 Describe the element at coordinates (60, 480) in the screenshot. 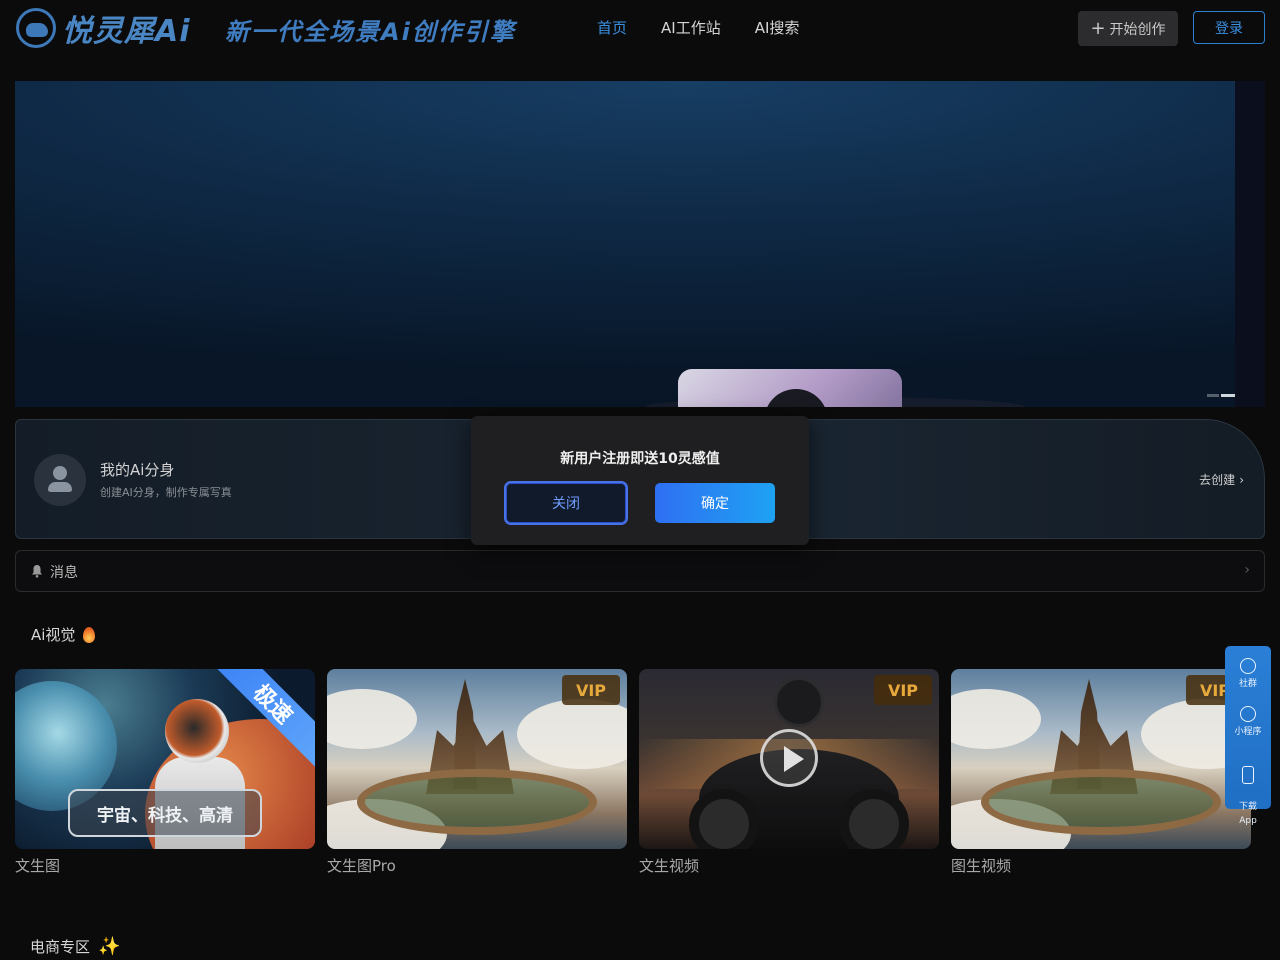

I see `user-avatar-icon` at that location.